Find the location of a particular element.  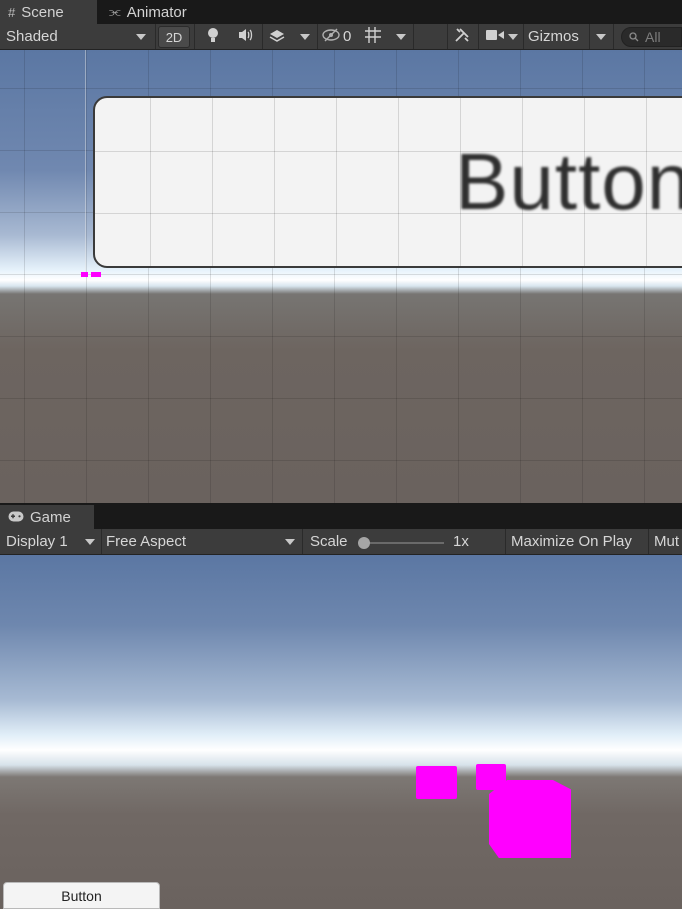

scene-visibility-toggle: 0 is located at coordinates (339, 36).